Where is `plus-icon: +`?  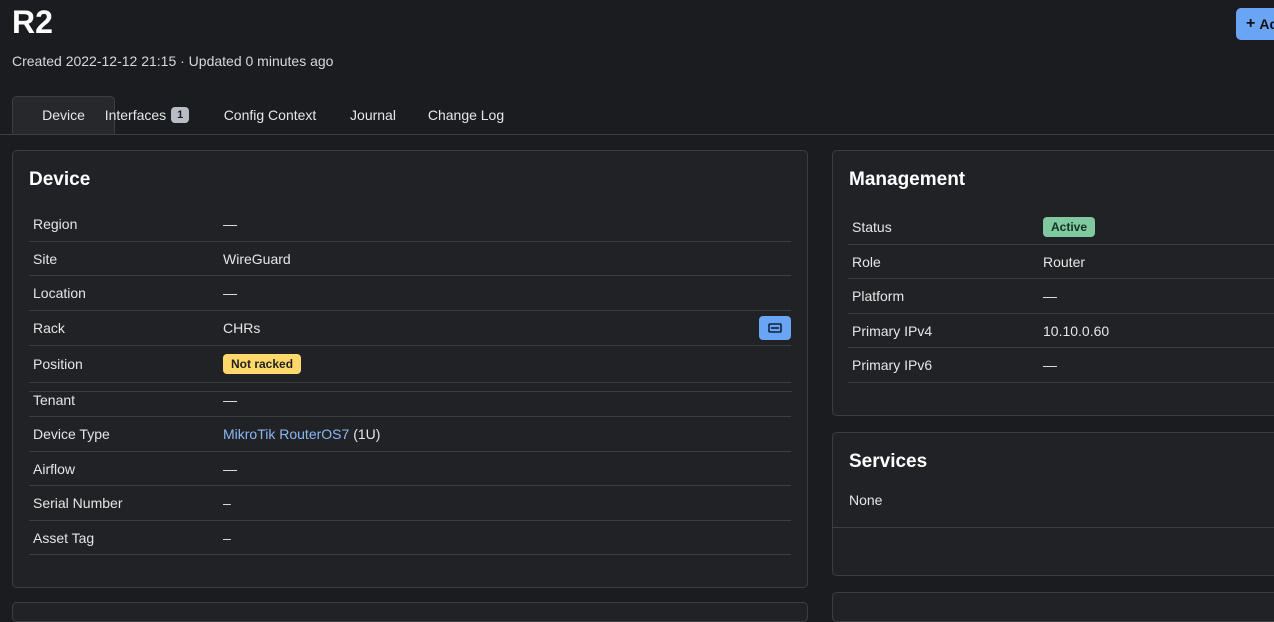 plus-icon: + is located at coordinates (1251, 23).